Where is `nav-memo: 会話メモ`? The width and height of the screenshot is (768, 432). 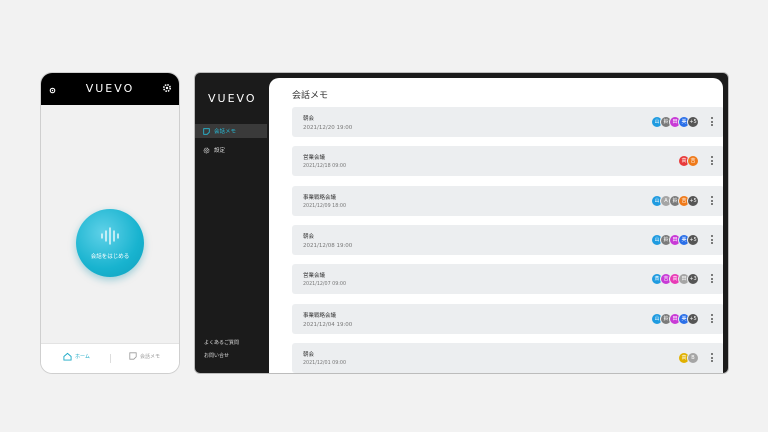
nav-memo: 会話メモ is located at coordinates (144, 356).